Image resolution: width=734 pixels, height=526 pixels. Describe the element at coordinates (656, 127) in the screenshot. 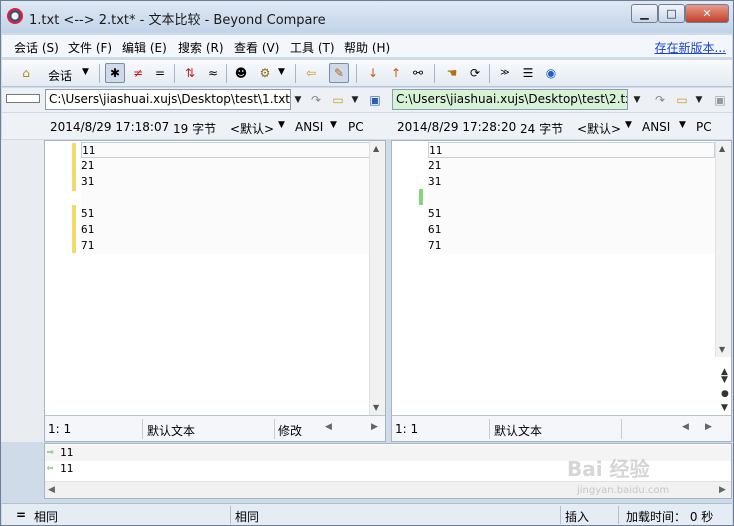

I see `right-encoding-select: ANSI` at that location.